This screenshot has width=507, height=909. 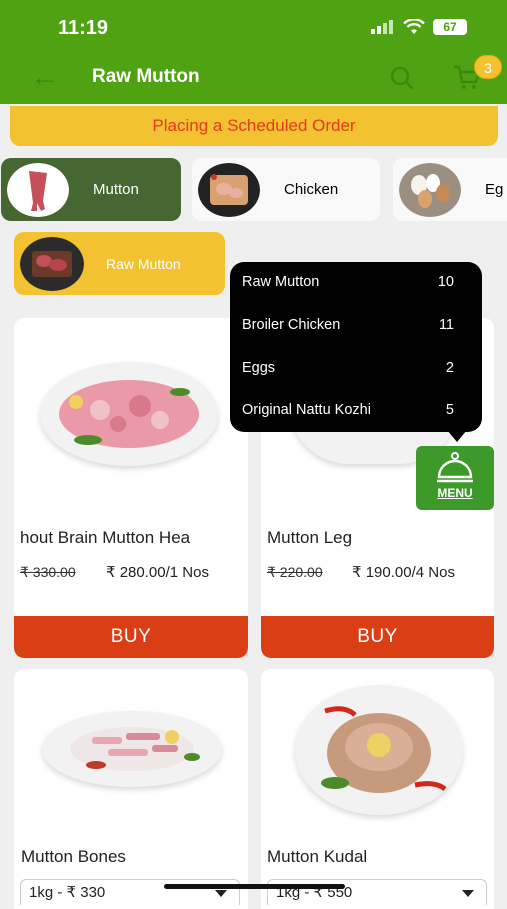 I want to click on product-price: ₹ 190.00/4 Nos, so click(x=403, y=572).